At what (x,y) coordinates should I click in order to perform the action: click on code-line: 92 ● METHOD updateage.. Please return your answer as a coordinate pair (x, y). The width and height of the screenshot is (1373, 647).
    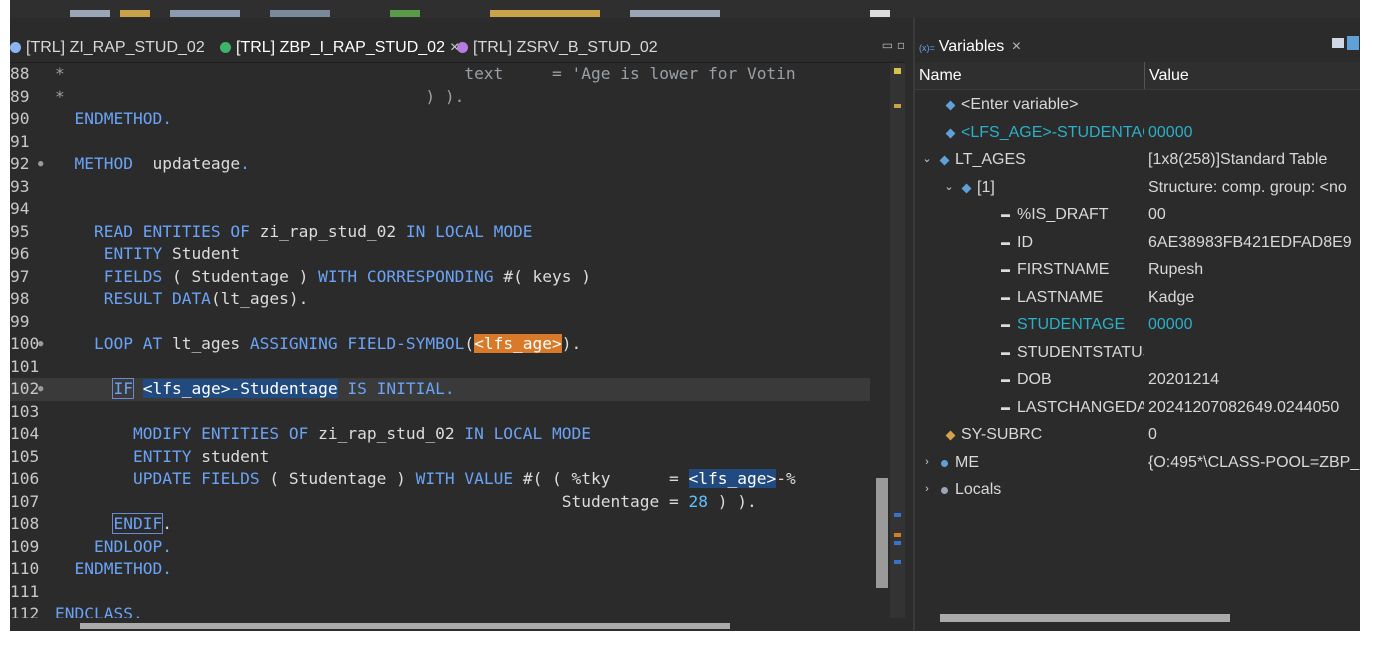
    Looking at the image, I should click on (440, 164).